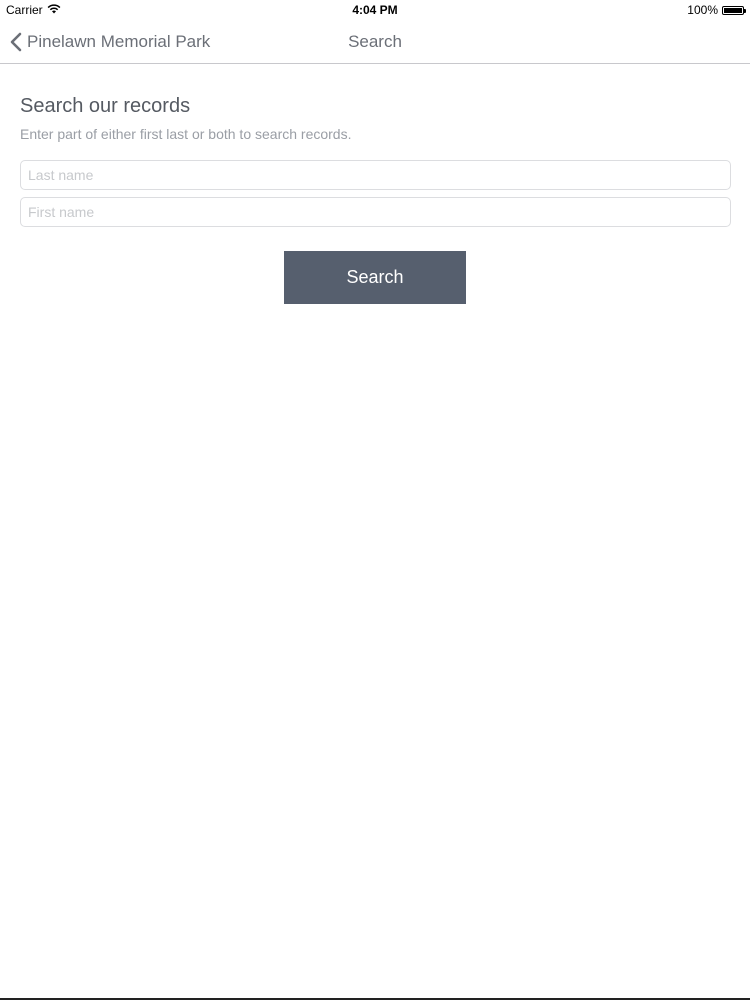 The width and height of the screenshot is (750, 1000). I want to click on status-right: 100%, so click(716, 10).